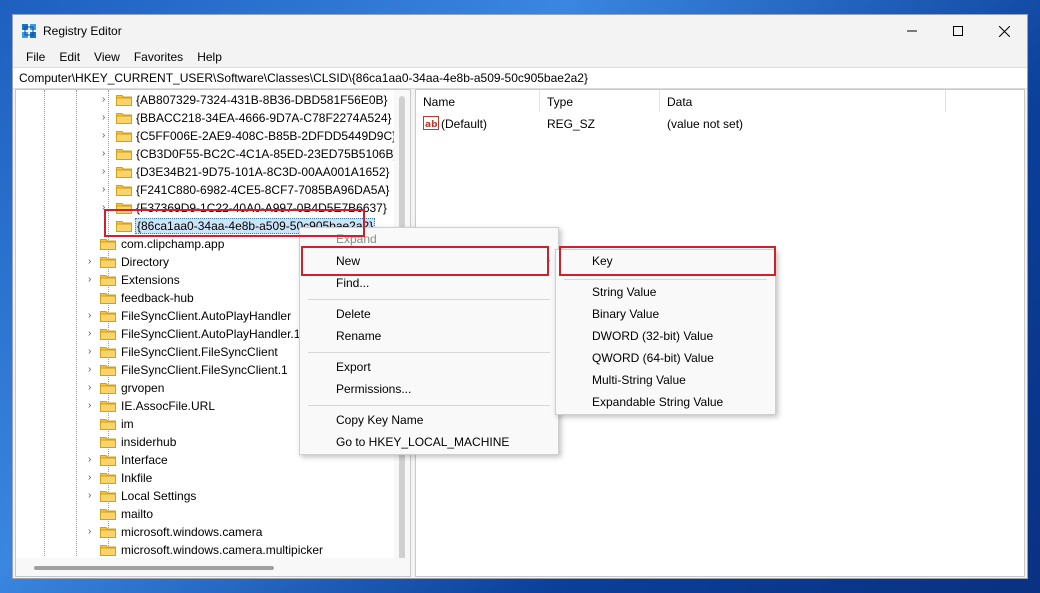 The image size is (1040, 593). What do you see at coordinates (209, 57) in the screenshot?
I see `menu-help: Help` at bounding box center [209, 57].